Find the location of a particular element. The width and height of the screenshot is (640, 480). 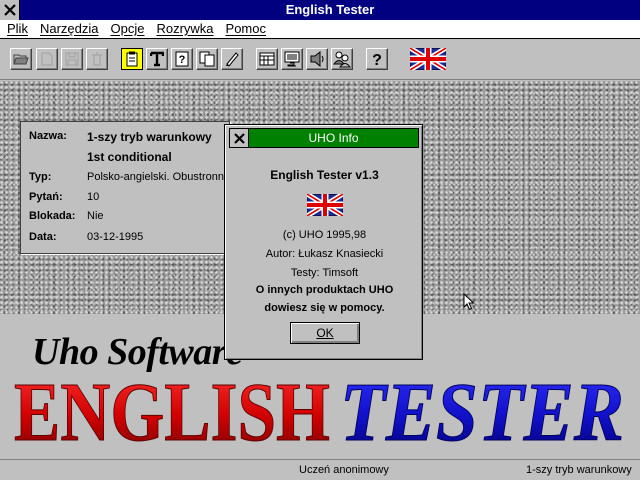

question-card-button: ? is located at coordinates (182, 59).